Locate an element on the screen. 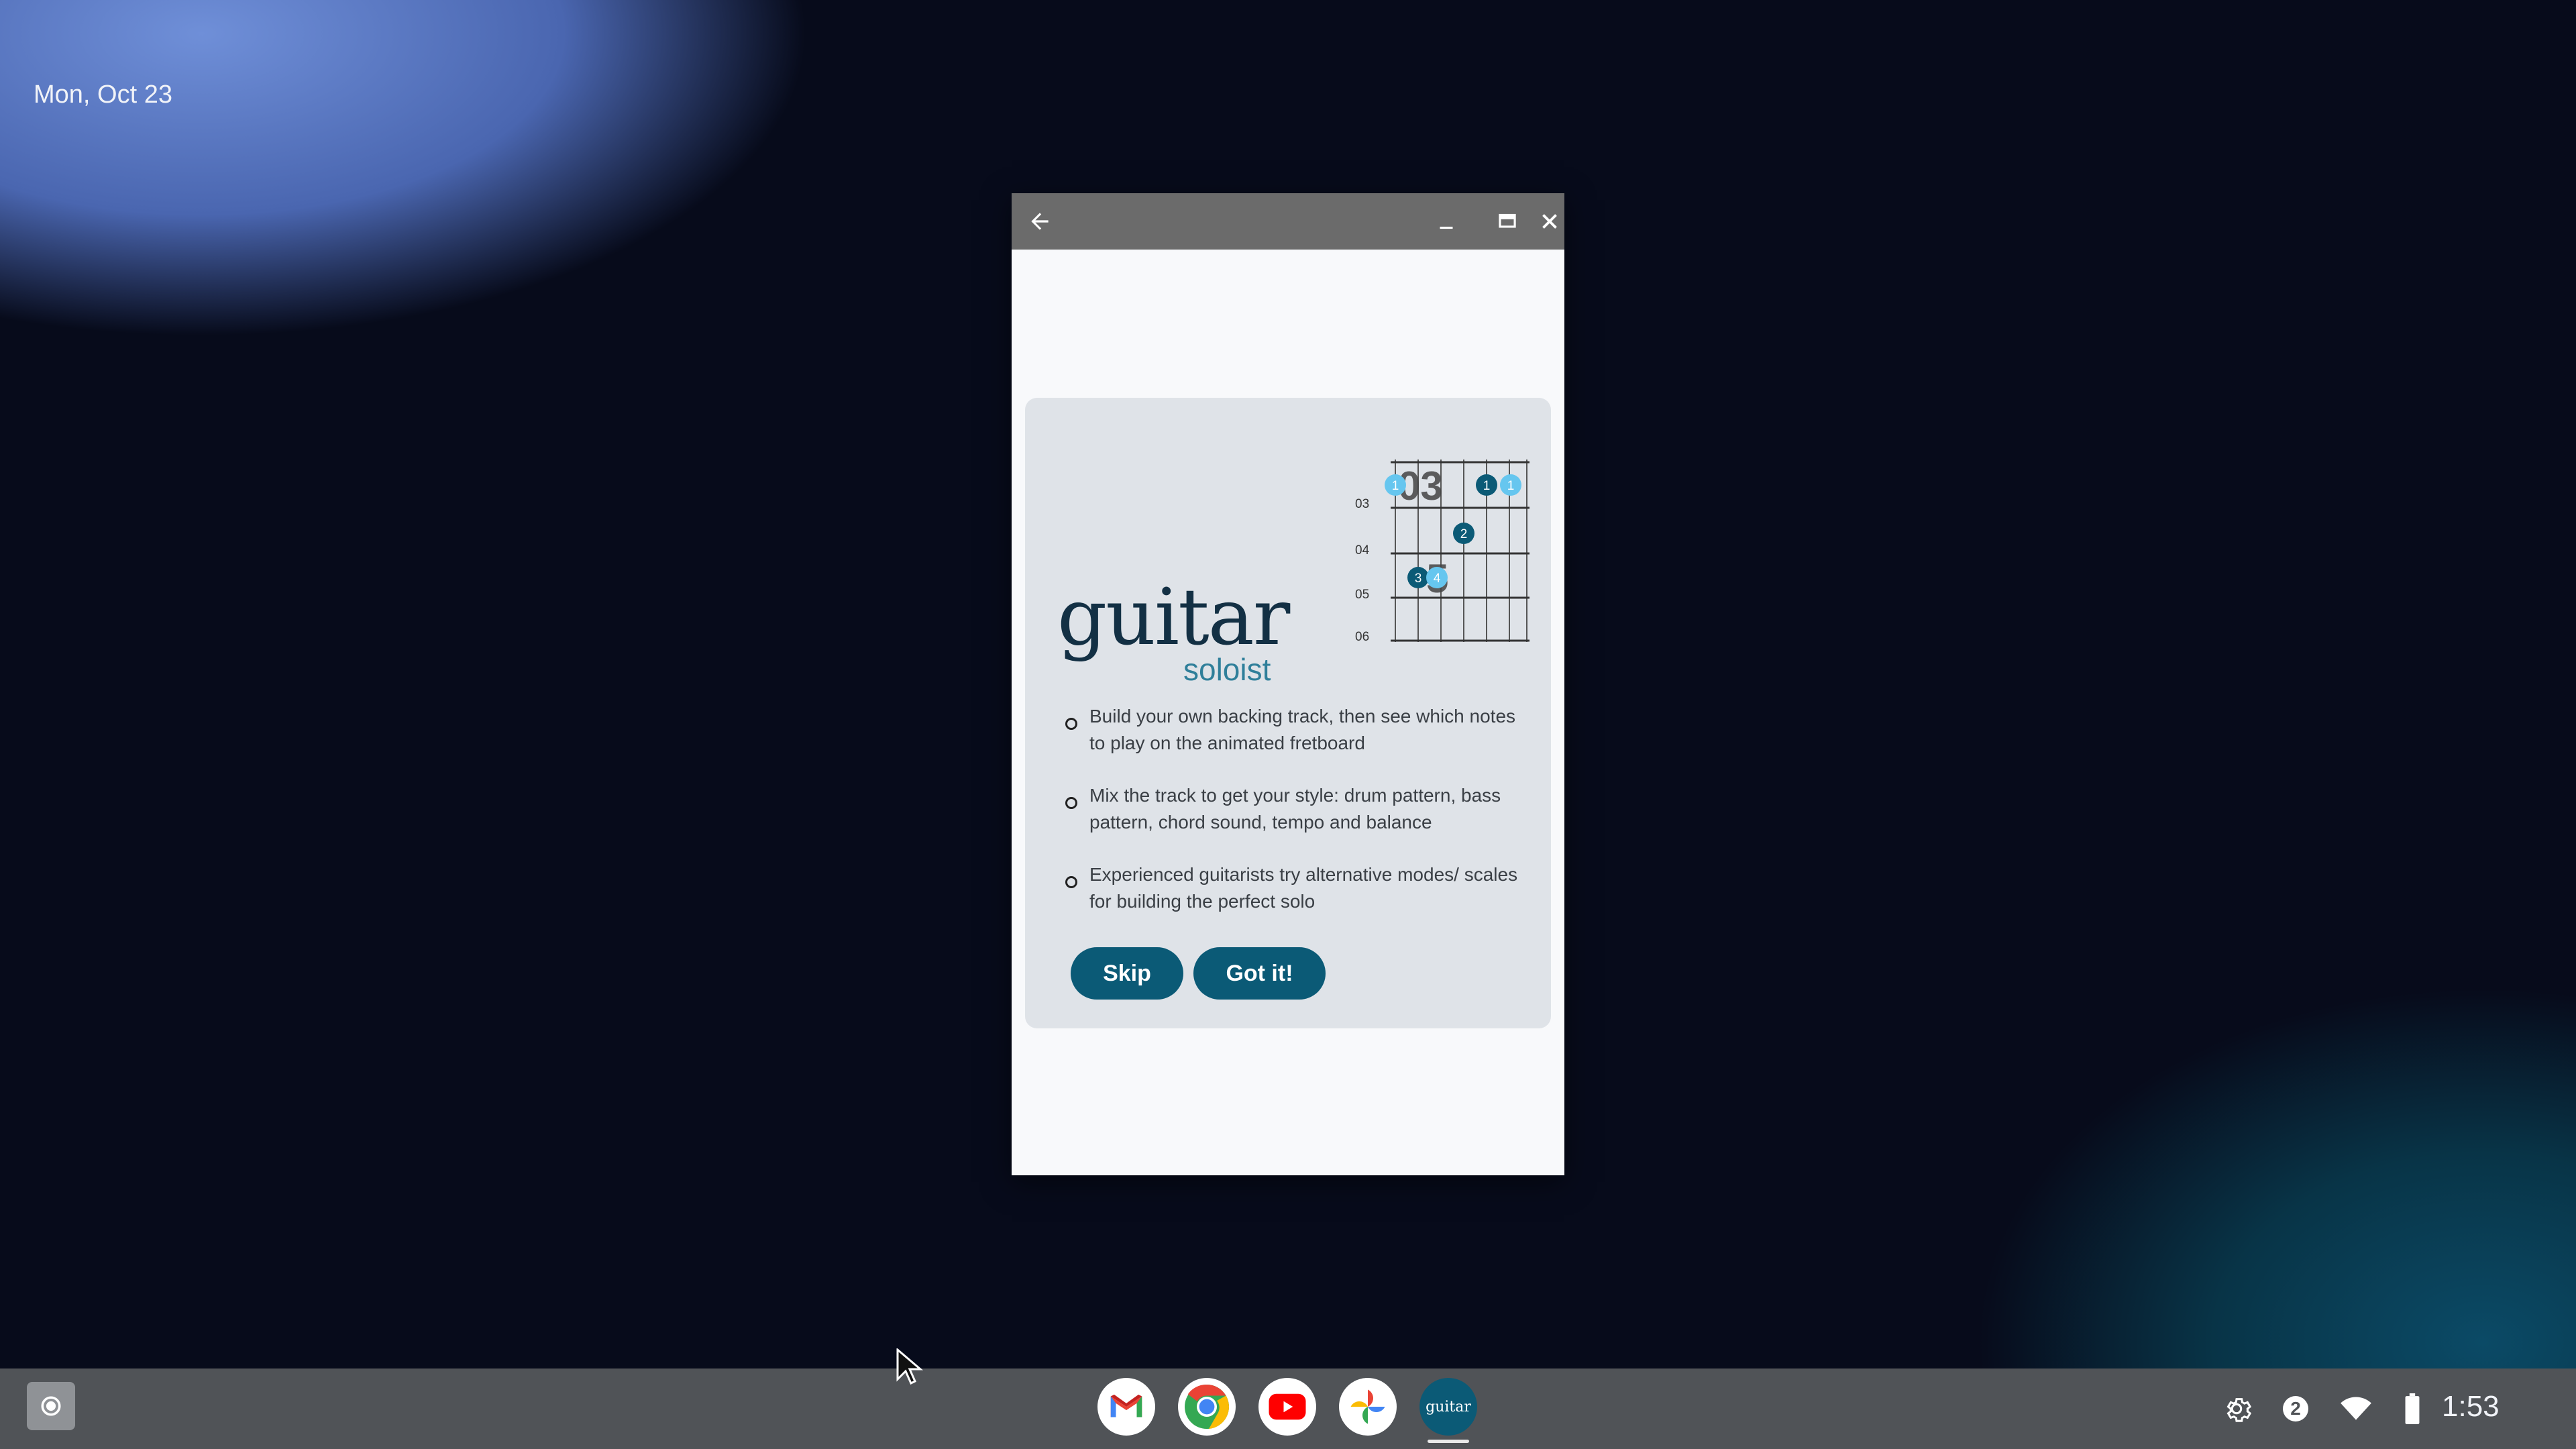 The height and width of the screenshot is (1449, 2576). chrome-icon is located at coordinates (1207, 1406).